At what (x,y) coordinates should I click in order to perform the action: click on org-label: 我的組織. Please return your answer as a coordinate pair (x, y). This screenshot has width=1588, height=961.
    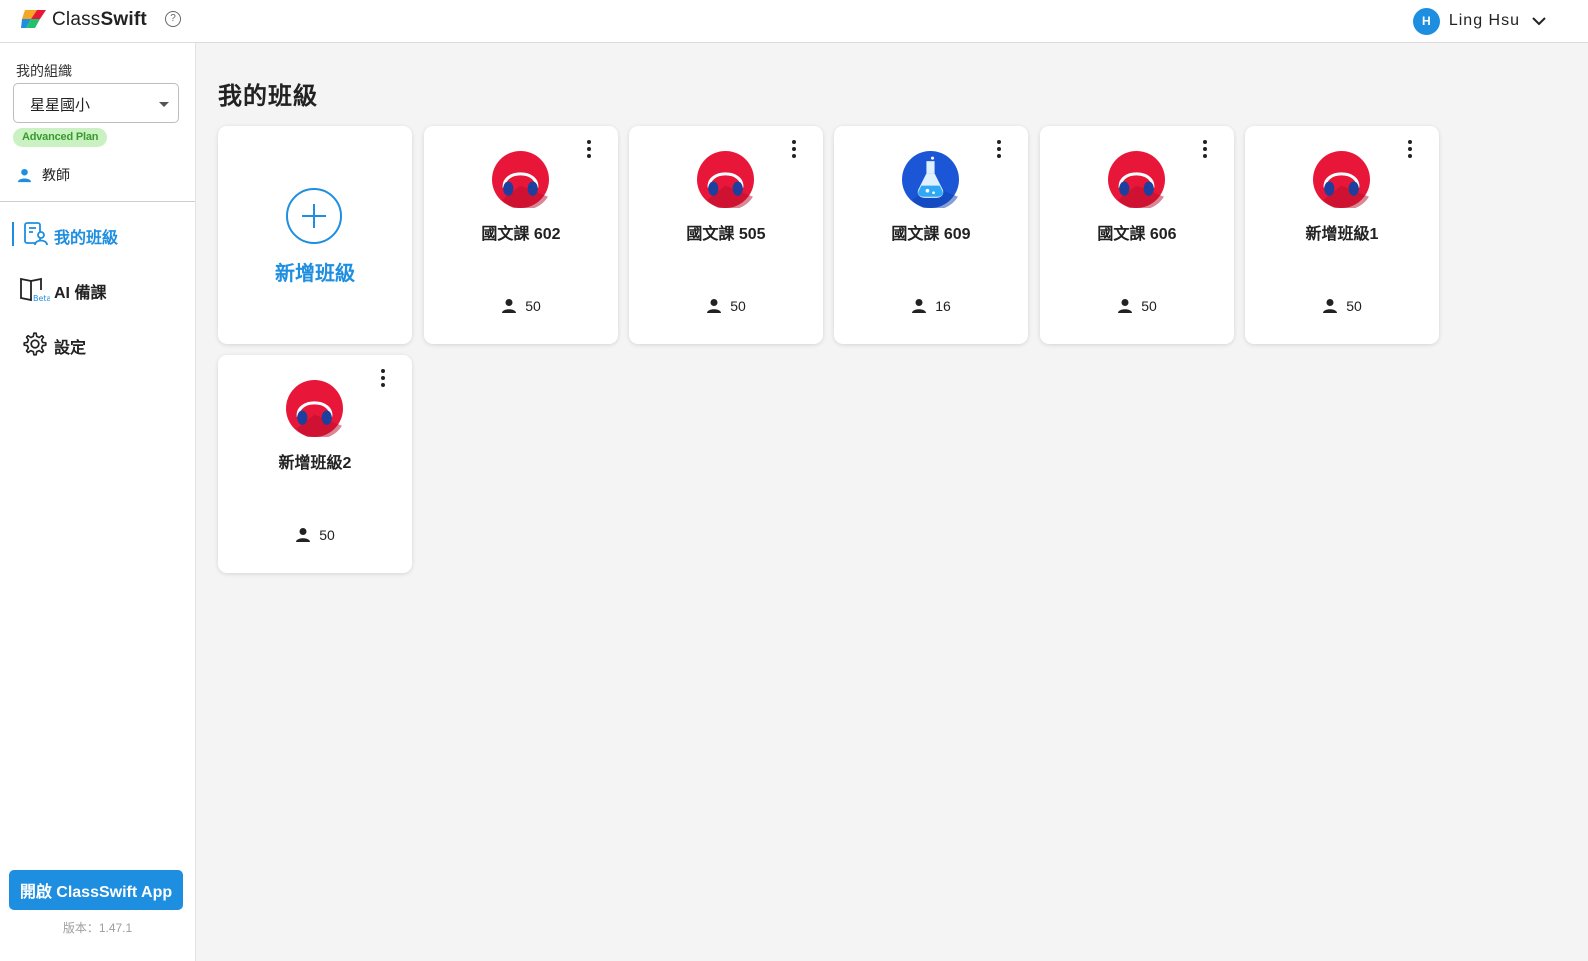
    Looking at the image, I should click on (44, 71).